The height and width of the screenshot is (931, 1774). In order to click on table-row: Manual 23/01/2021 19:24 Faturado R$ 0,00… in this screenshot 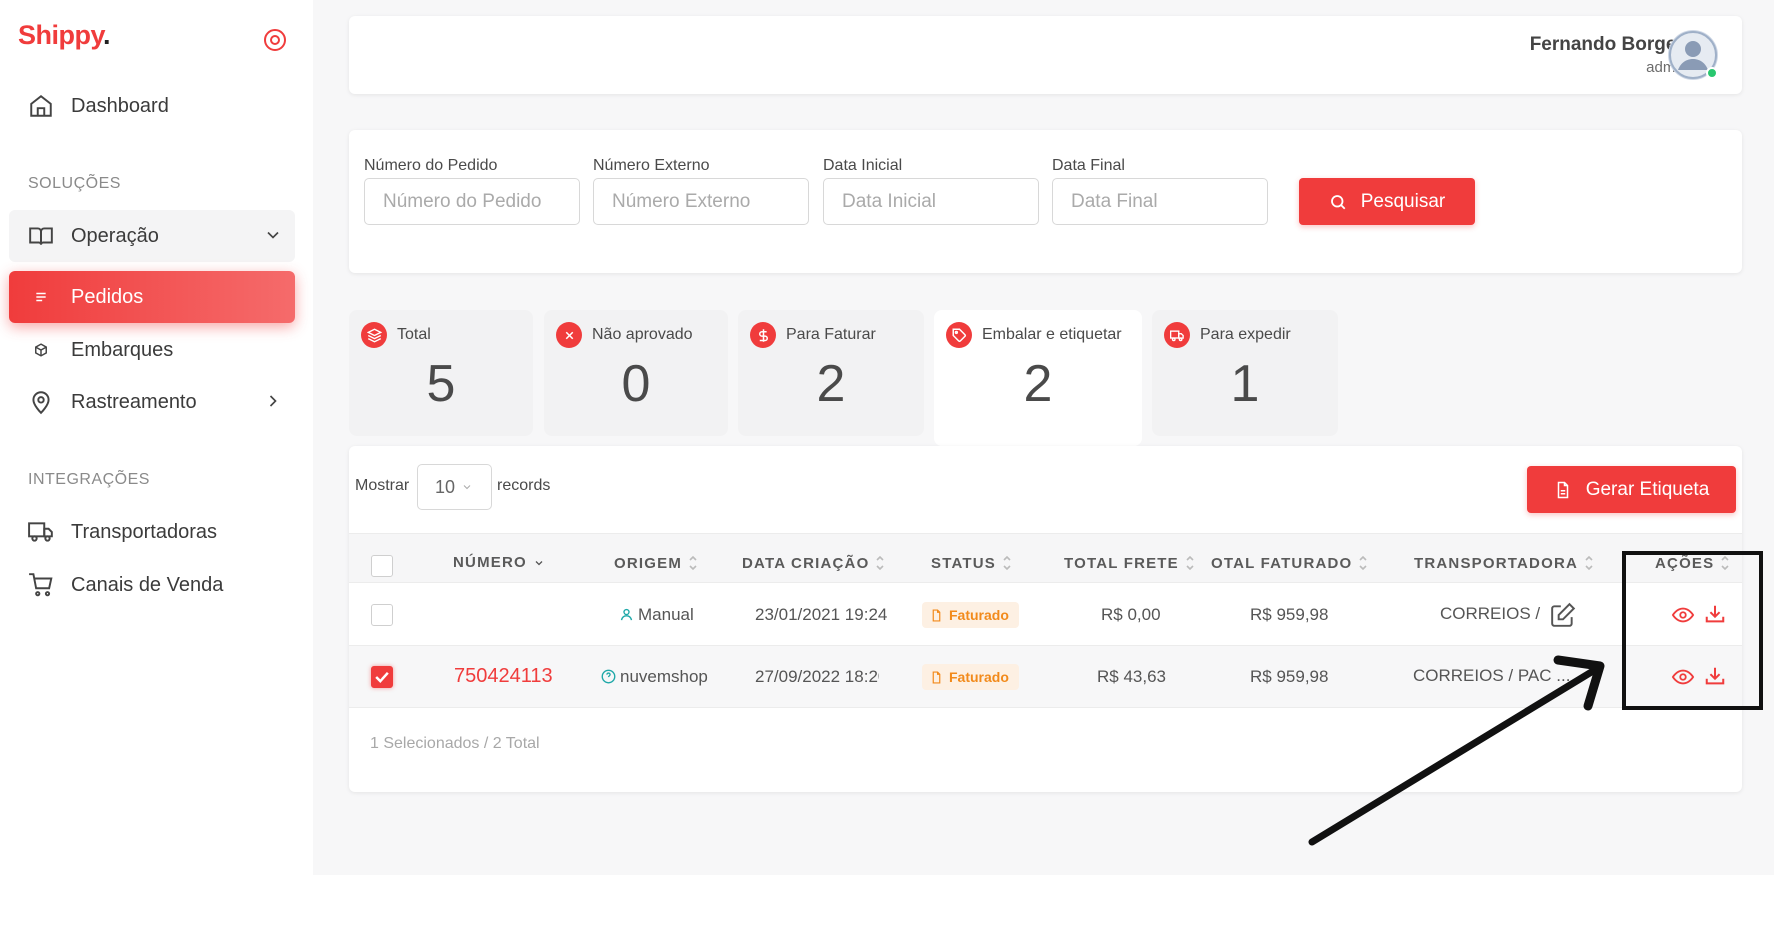, I will do `click(1045, 615)`.